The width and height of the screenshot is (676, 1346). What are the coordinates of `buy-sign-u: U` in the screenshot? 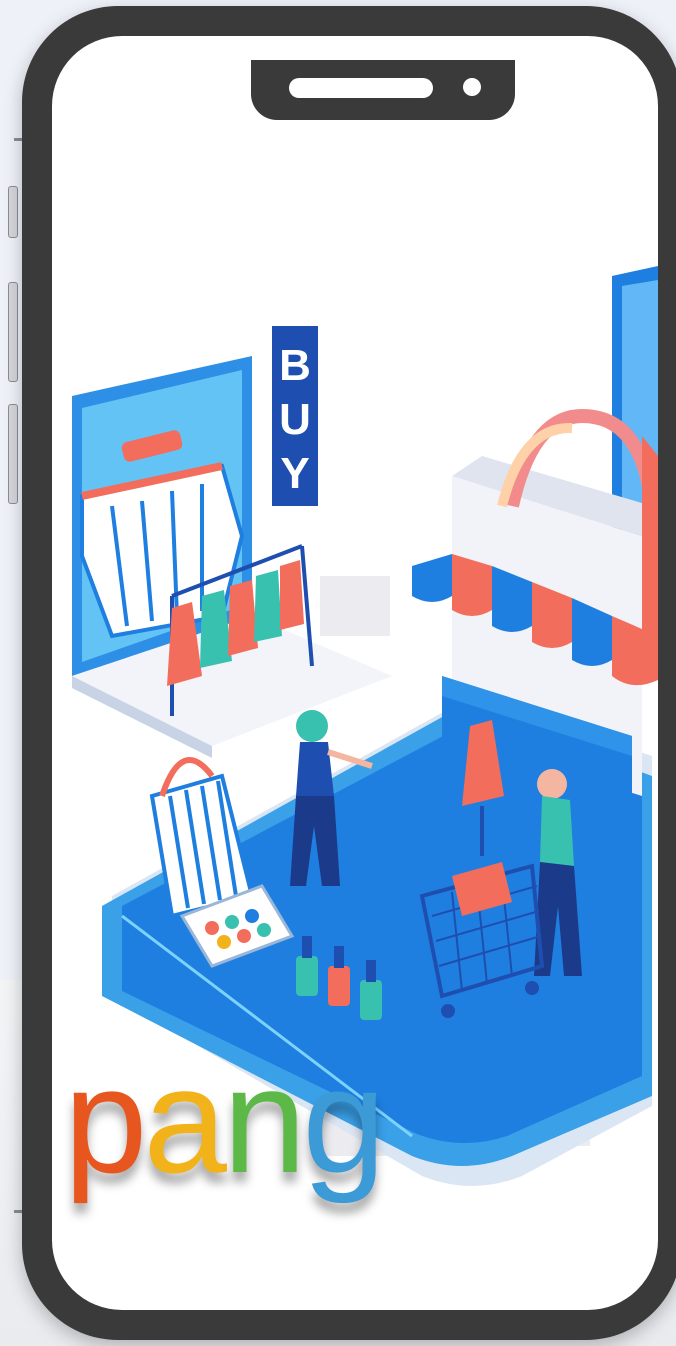 It's located at (295, 419).